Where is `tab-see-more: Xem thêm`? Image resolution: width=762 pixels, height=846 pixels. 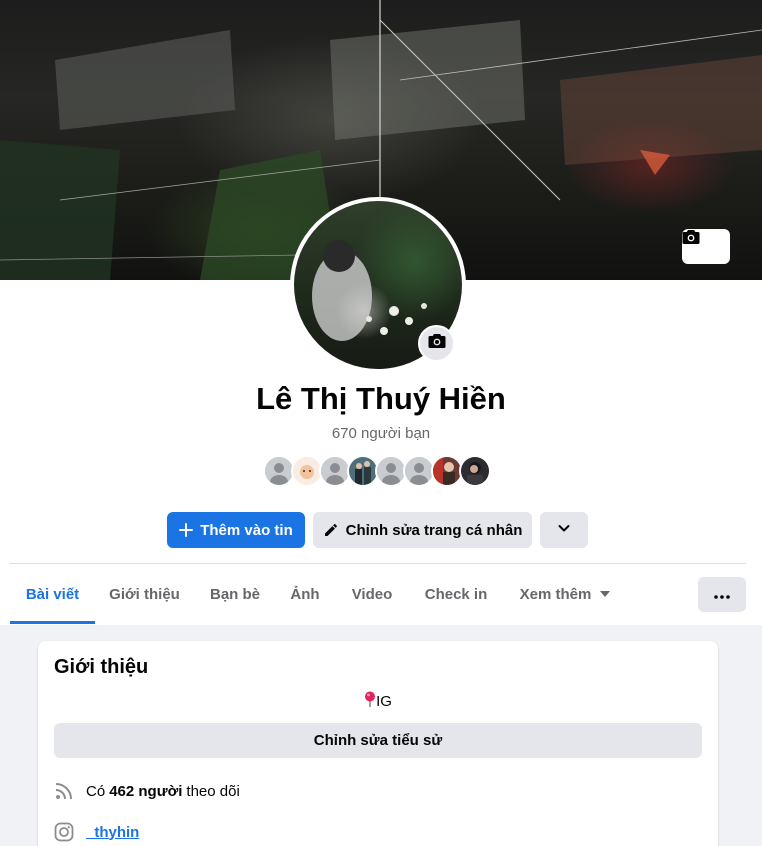 tab-see-more: Xem thêm is located at coordinates (565, 594).